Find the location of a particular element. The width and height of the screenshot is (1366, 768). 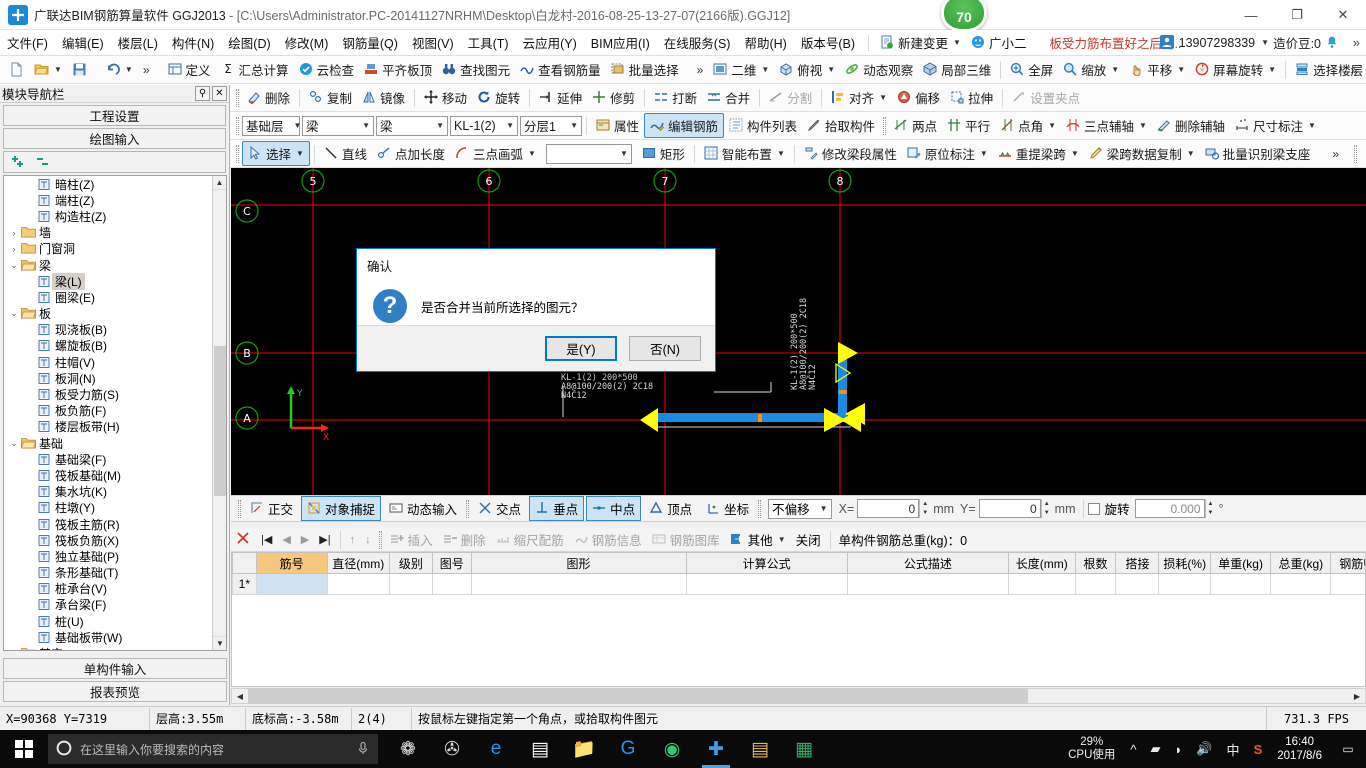

rebar-col-header: 筋号 is located at coordinates (291, 563).